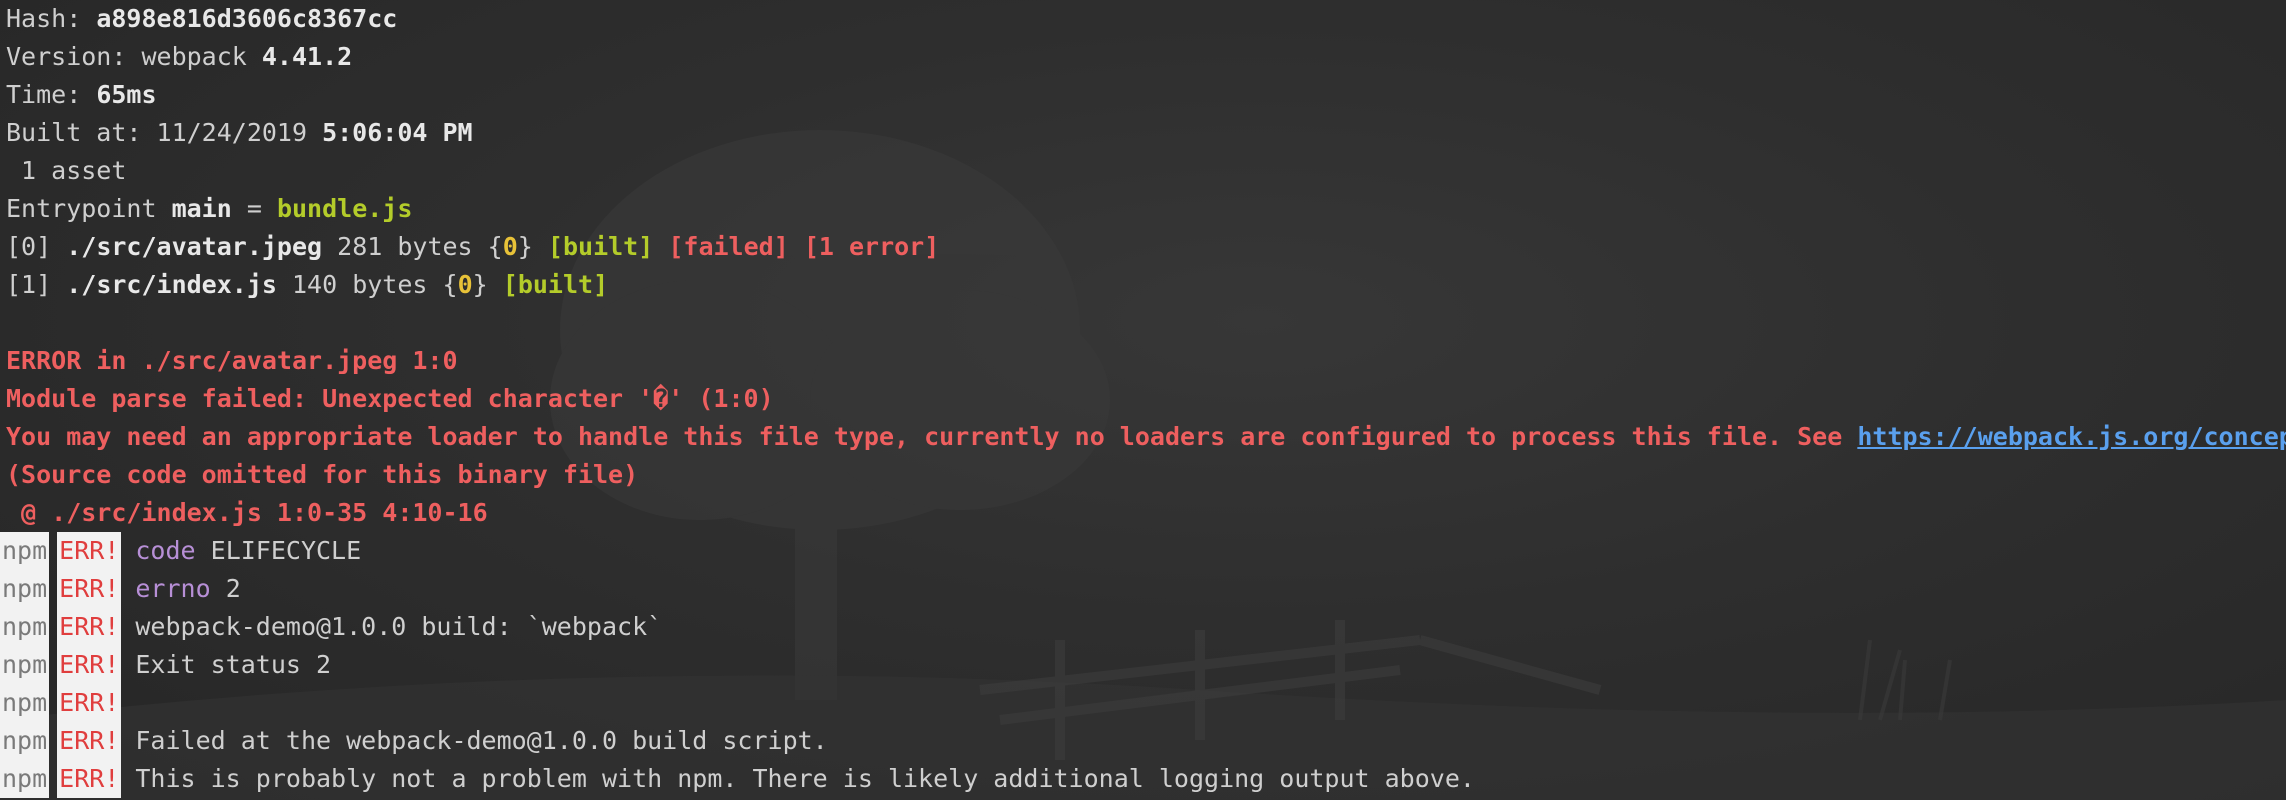  I want to click on built-at-line: Built at: 11/24/2019 5:06:04 PM, so click(1146, 133).